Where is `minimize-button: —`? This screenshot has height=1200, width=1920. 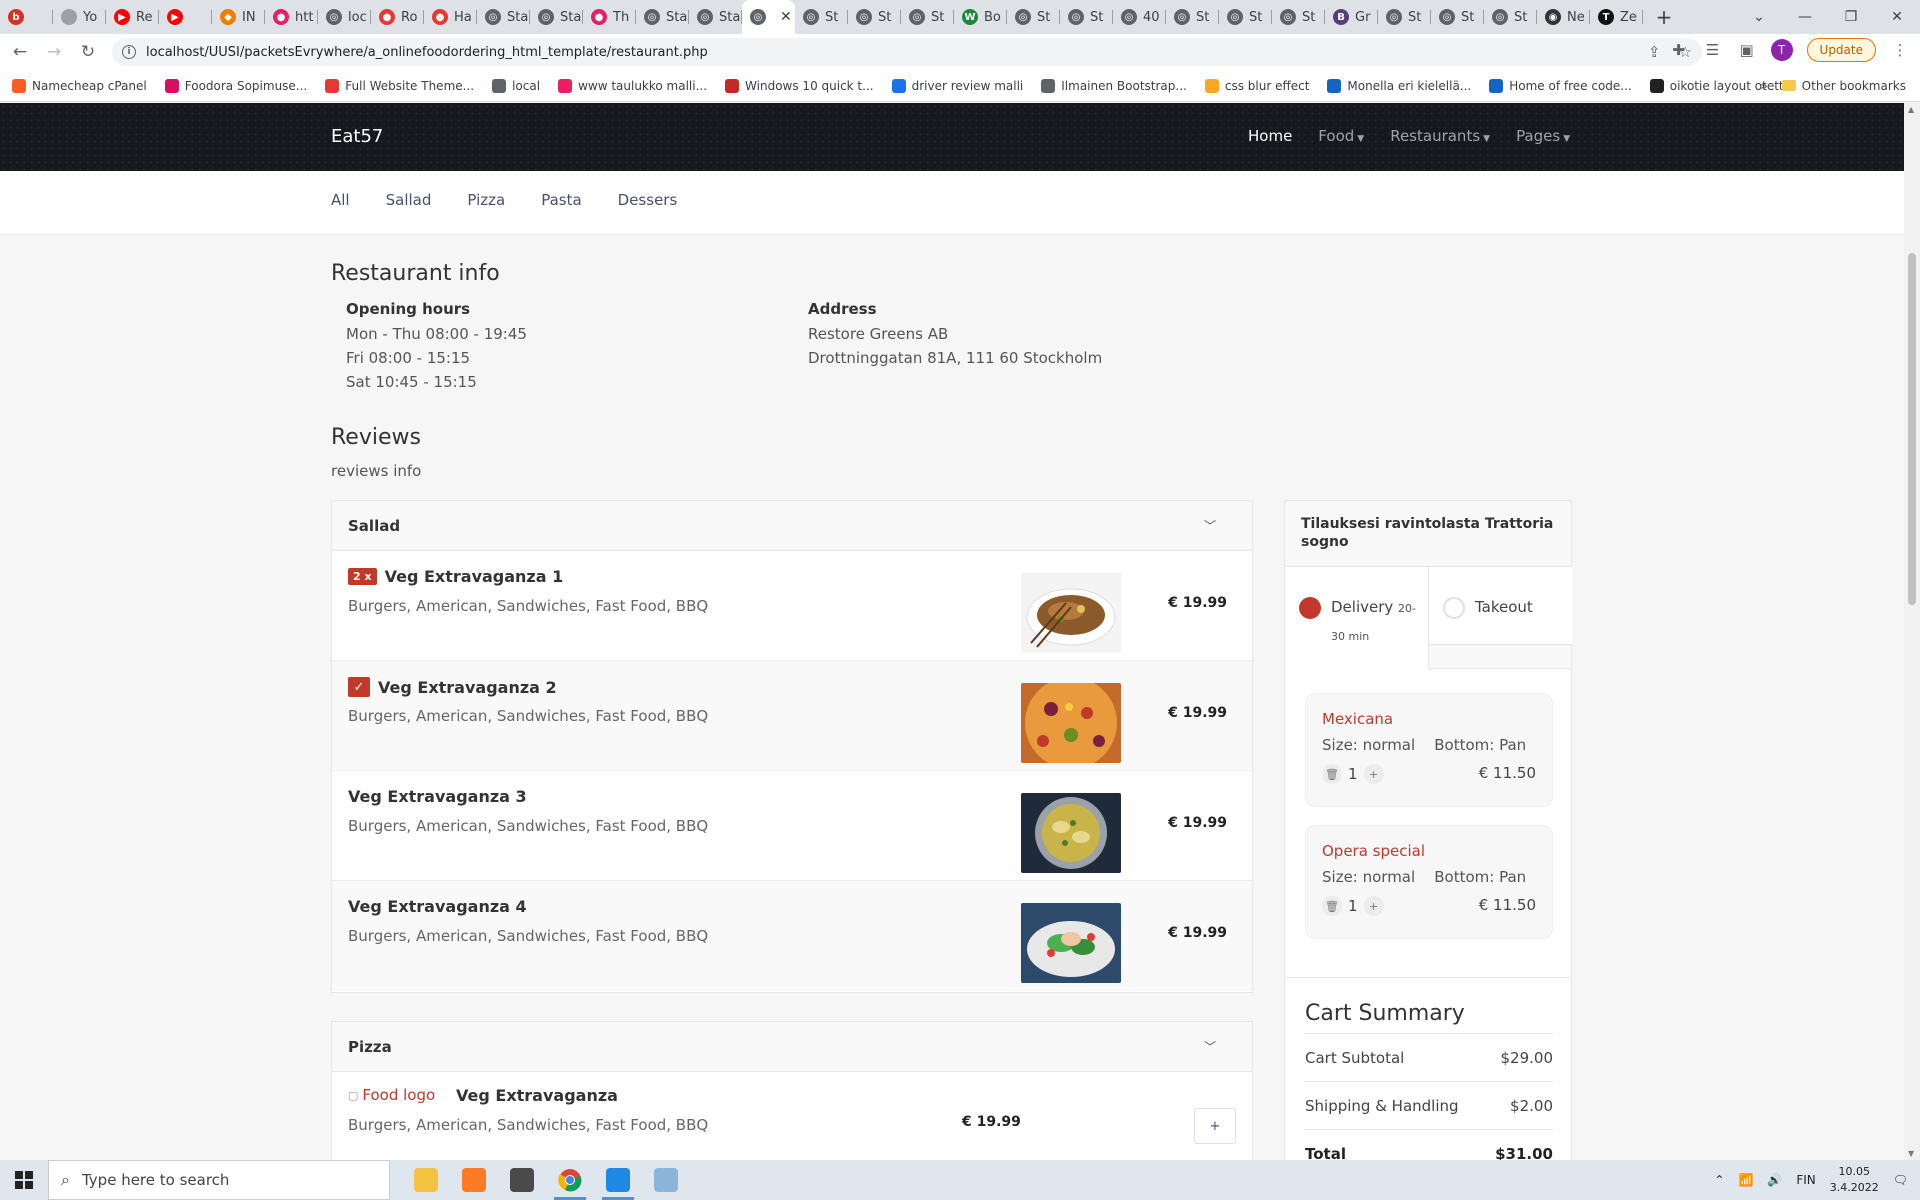 minimize-button: — is located at coordinates (1805, 17).